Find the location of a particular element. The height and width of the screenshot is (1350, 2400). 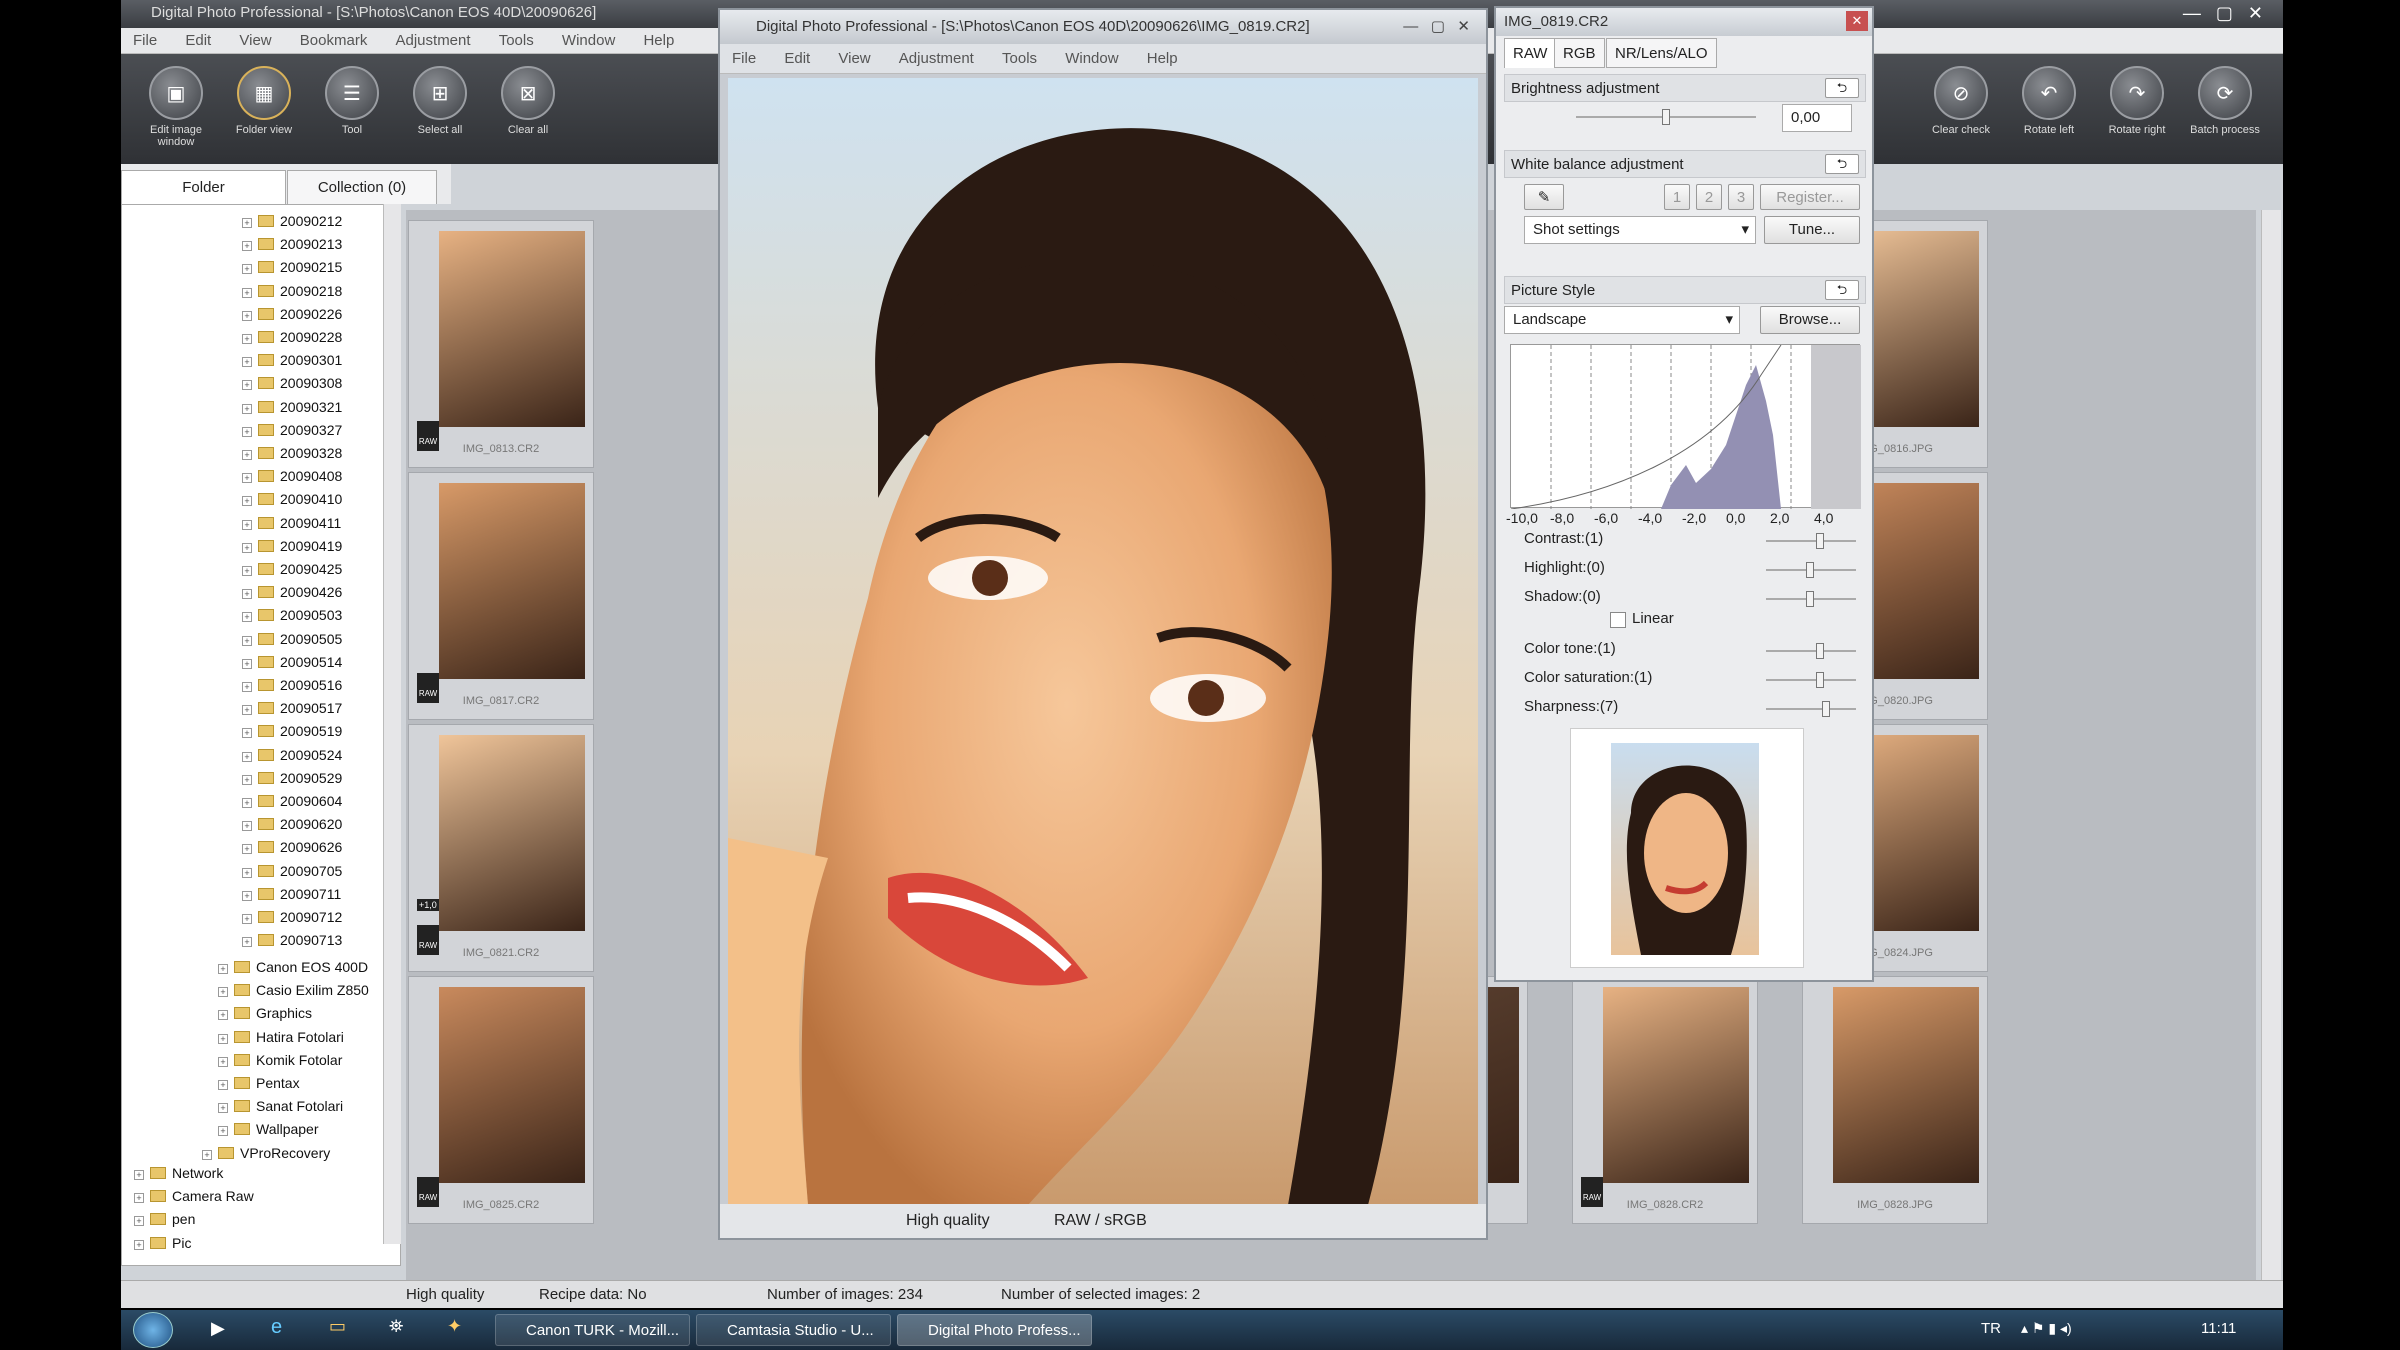

viewer-menu-tools: Tools is located at coordinates (1019, 58).